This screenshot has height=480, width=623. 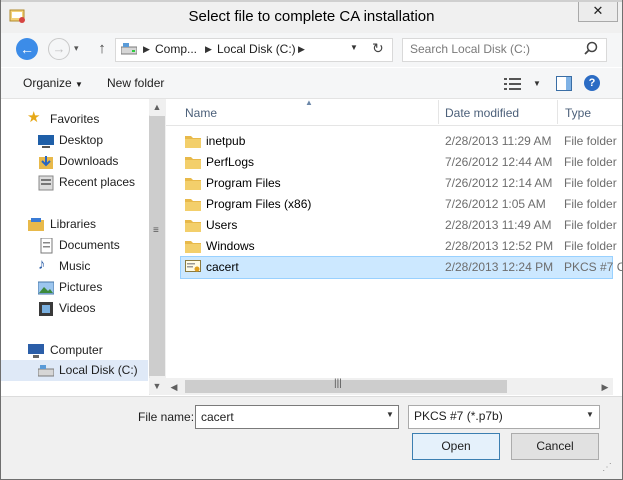 What do you see at coordinates (74, 140) in the screenshot?
I see `sidebar-item-desktop: Desktop` at bounding box center [74, 140].